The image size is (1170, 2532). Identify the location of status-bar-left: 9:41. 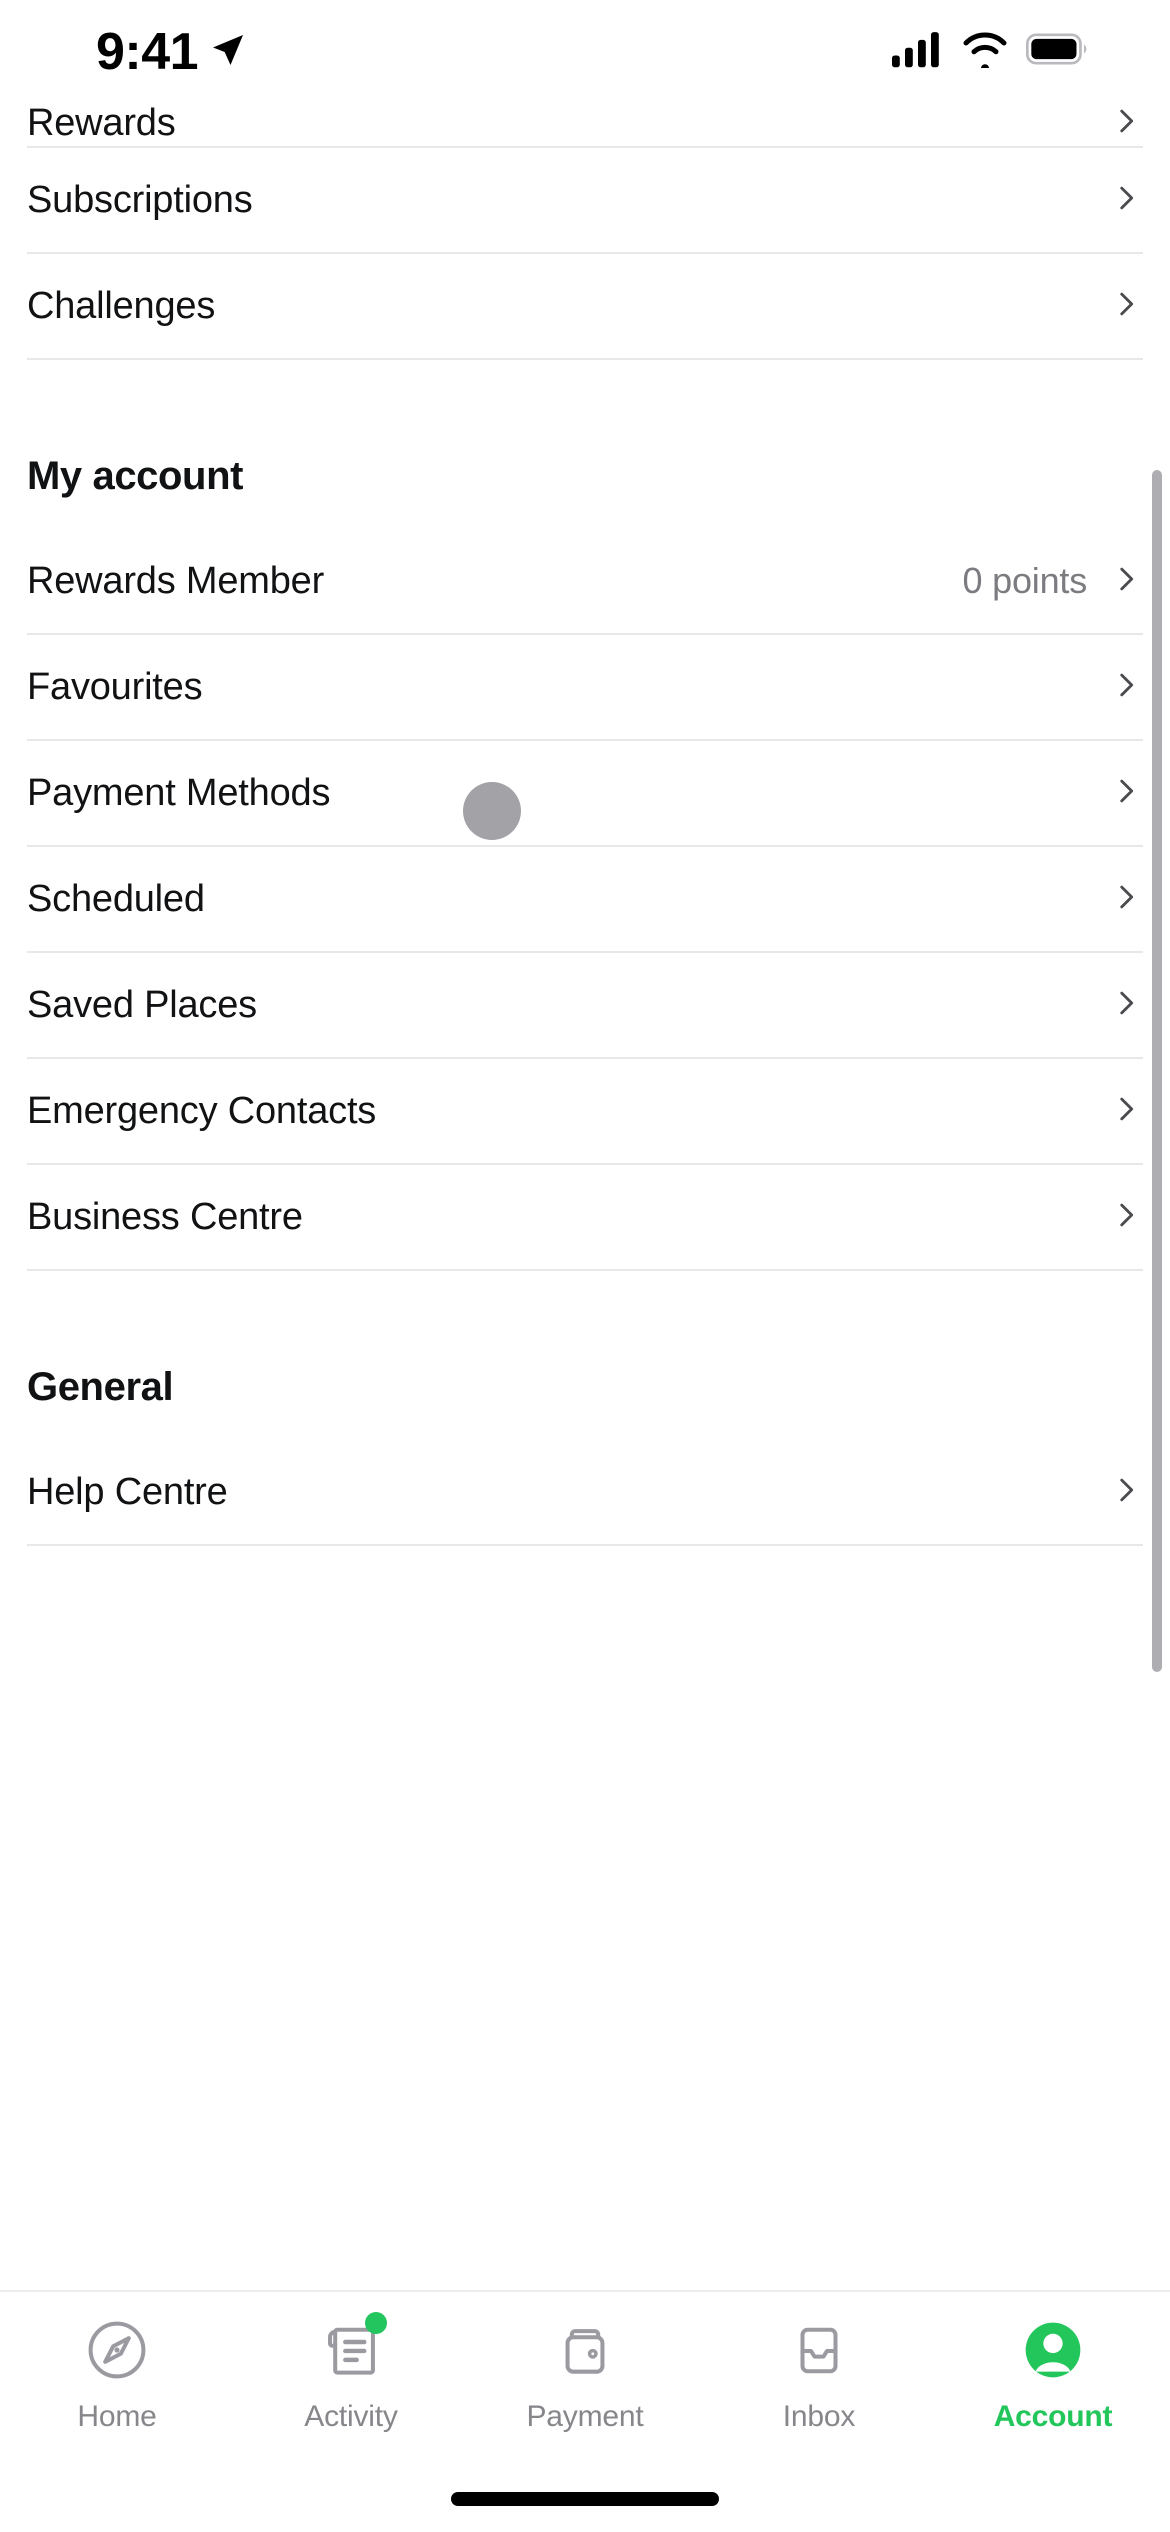
(172, 52).